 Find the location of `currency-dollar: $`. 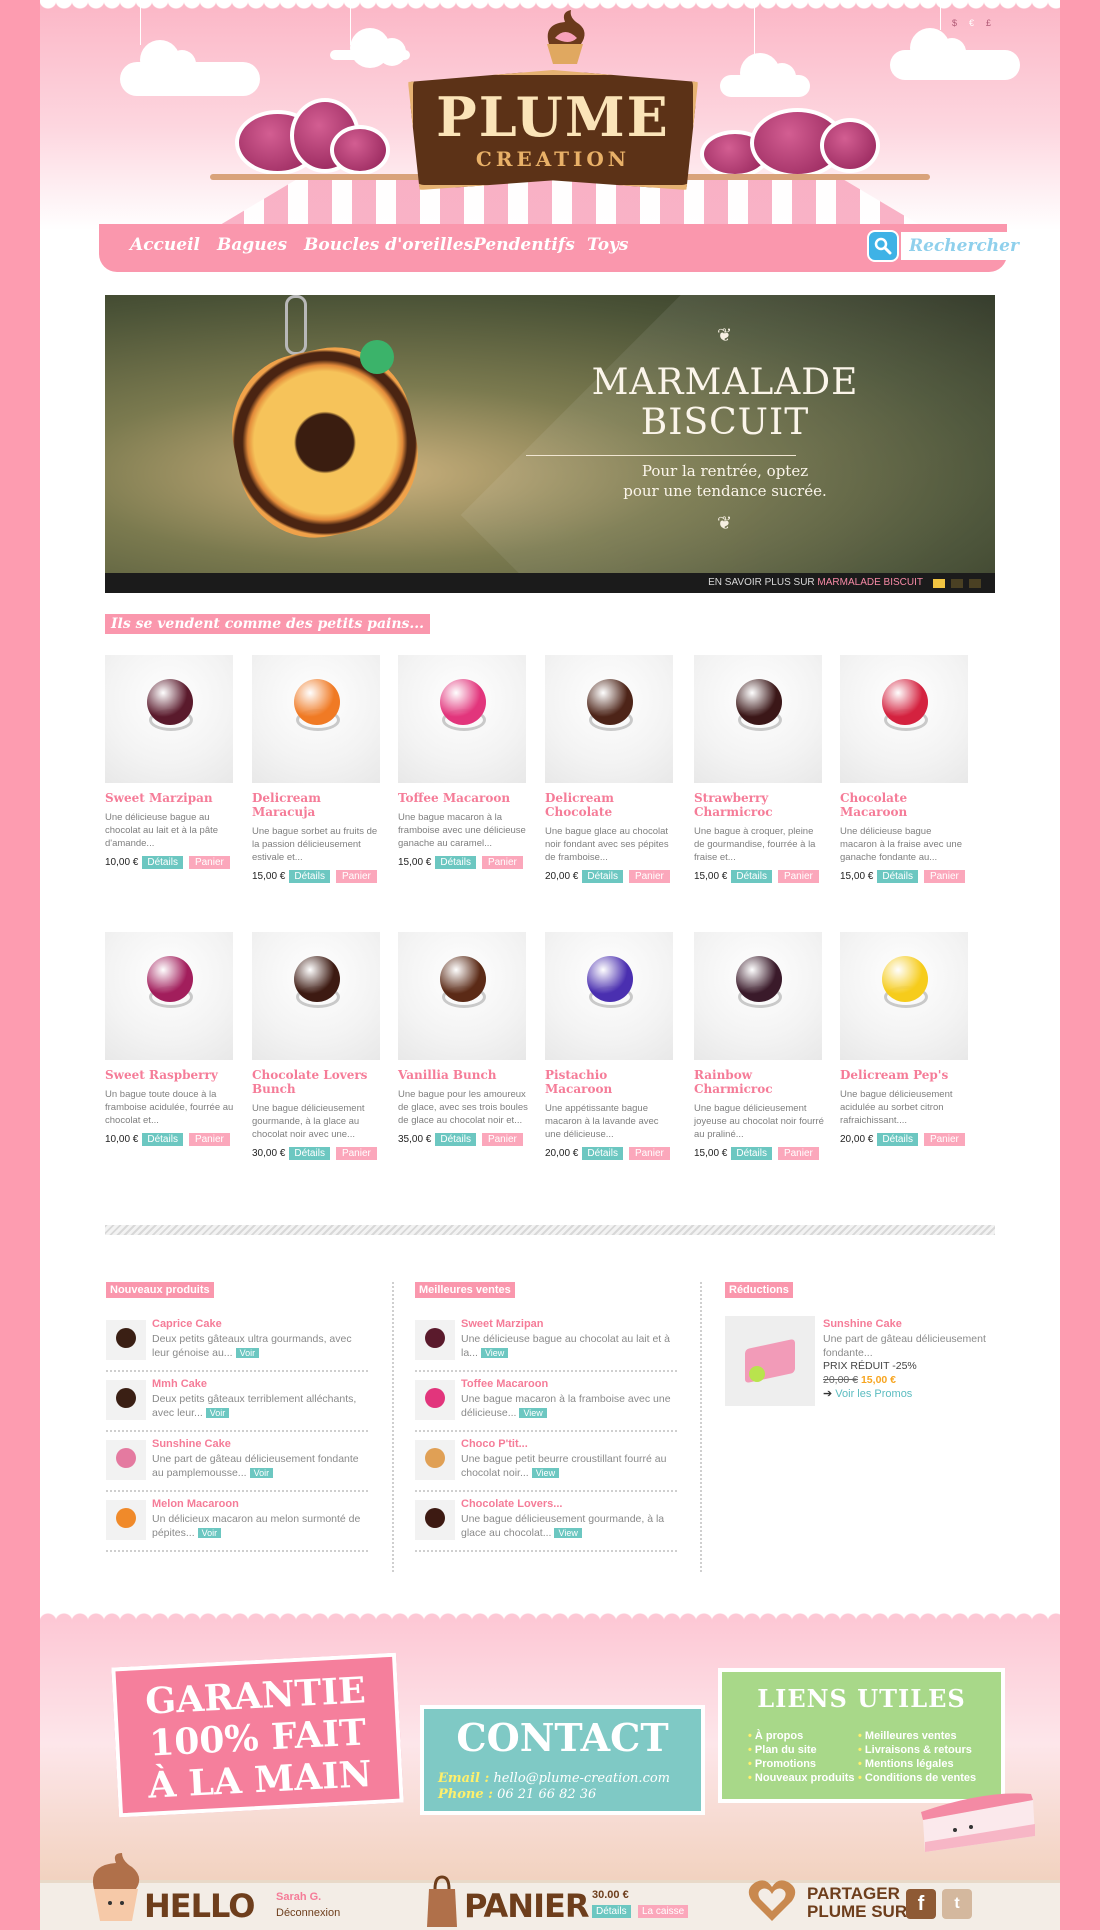

currency-dollar: $ is located at coordinates (954, 23).